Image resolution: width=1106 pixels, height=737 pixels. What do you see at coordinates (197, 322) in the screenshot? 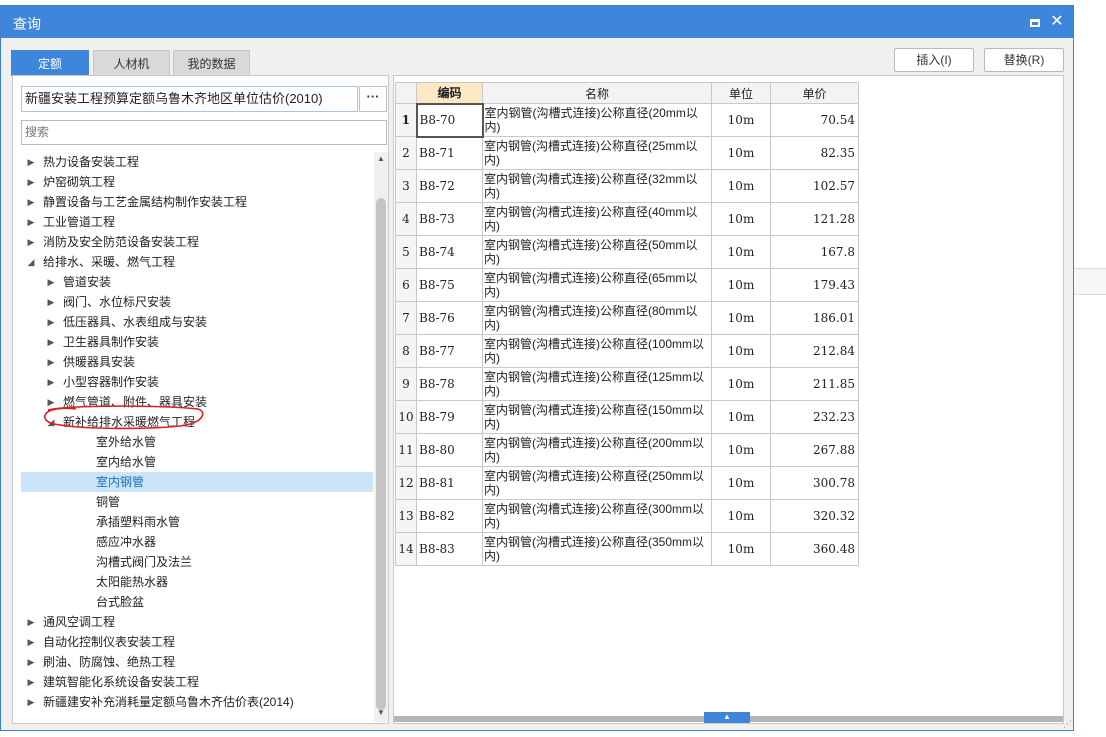
I see `tree-item: ▶ 低压器具、水表组成与安装` at bounding box center [197, 322].